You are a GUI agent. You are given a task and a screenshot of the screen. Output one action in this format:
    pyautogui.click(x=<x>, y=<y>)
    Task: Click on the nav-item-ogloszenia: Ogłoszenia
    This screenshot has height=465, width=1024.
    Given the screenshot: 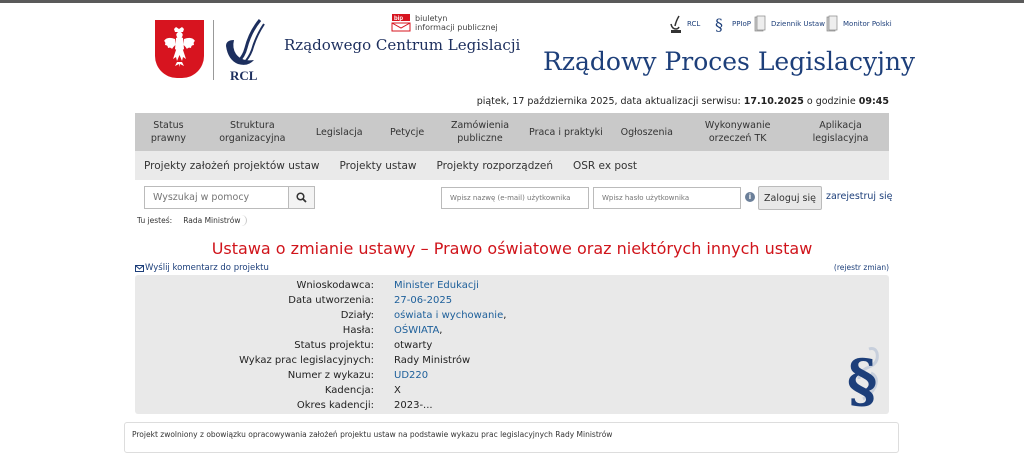 What is the action you would take?
    pyautogui.click(x=646, y=132)
    